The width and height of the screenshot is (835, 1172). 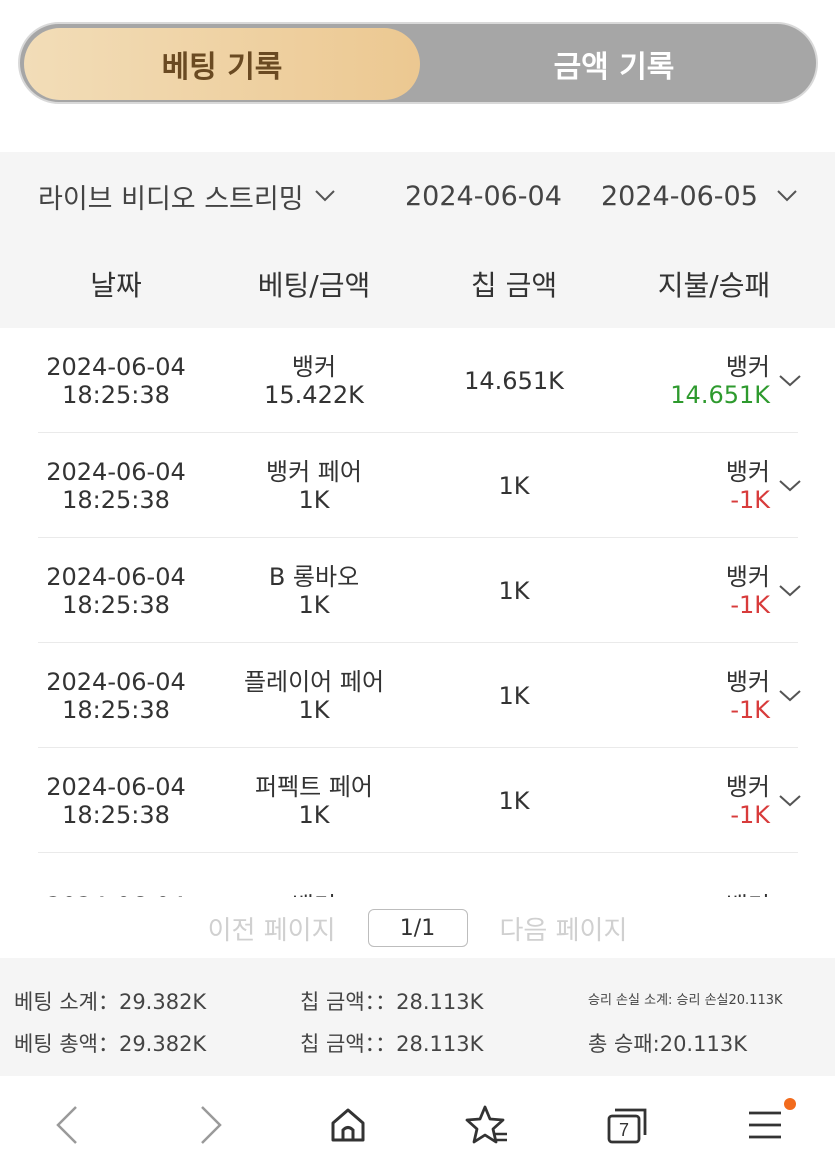 I want to click on row-chip, so click(x=514, y=875).